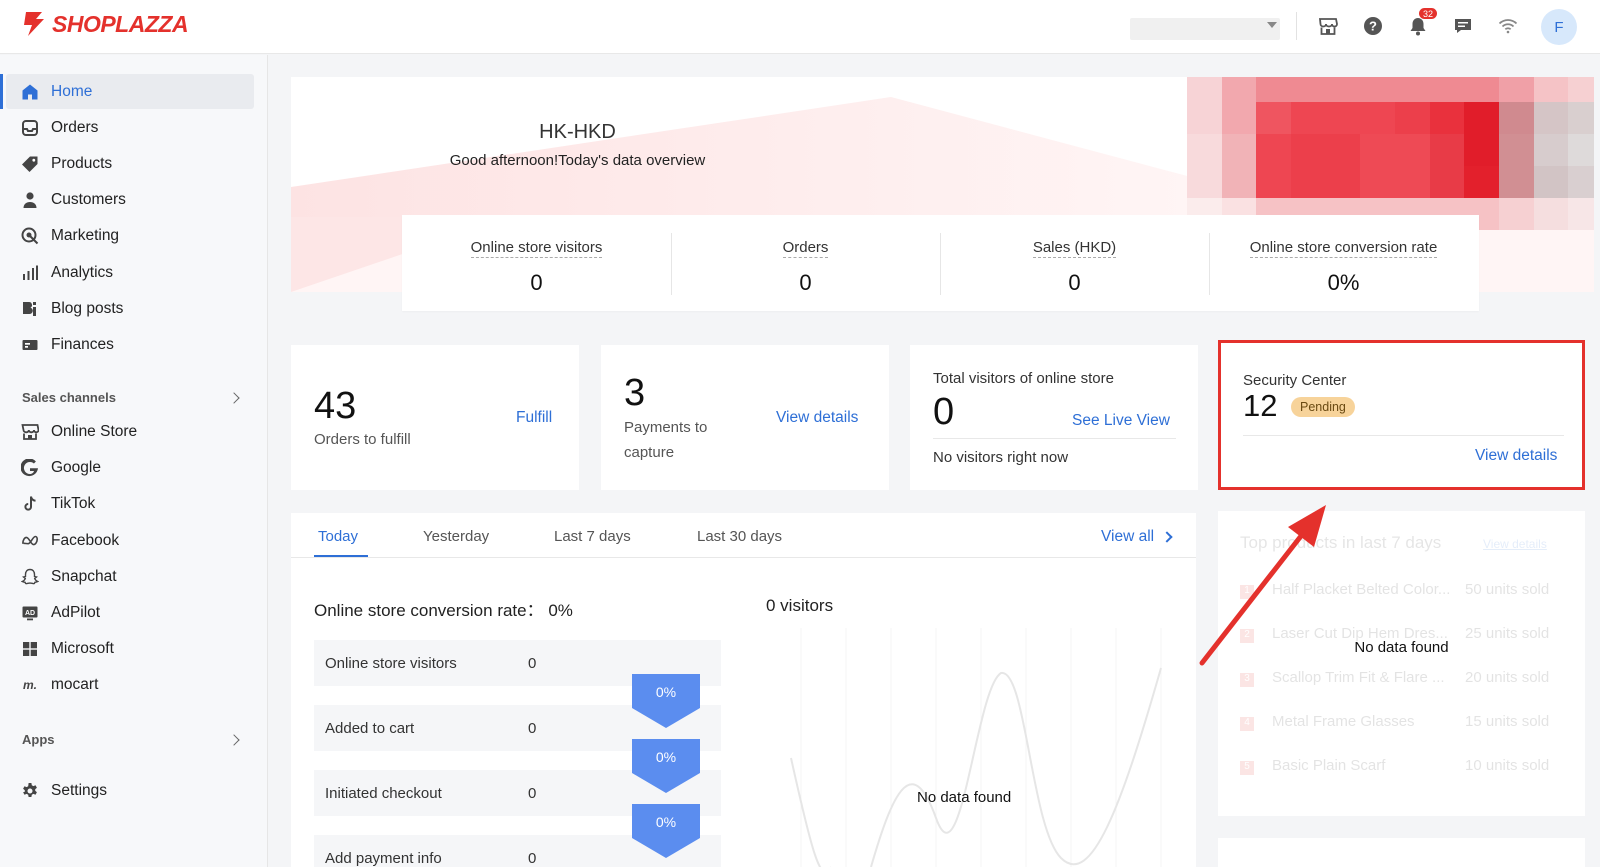  I want to click on tiktok-icon, so click(30, 504).